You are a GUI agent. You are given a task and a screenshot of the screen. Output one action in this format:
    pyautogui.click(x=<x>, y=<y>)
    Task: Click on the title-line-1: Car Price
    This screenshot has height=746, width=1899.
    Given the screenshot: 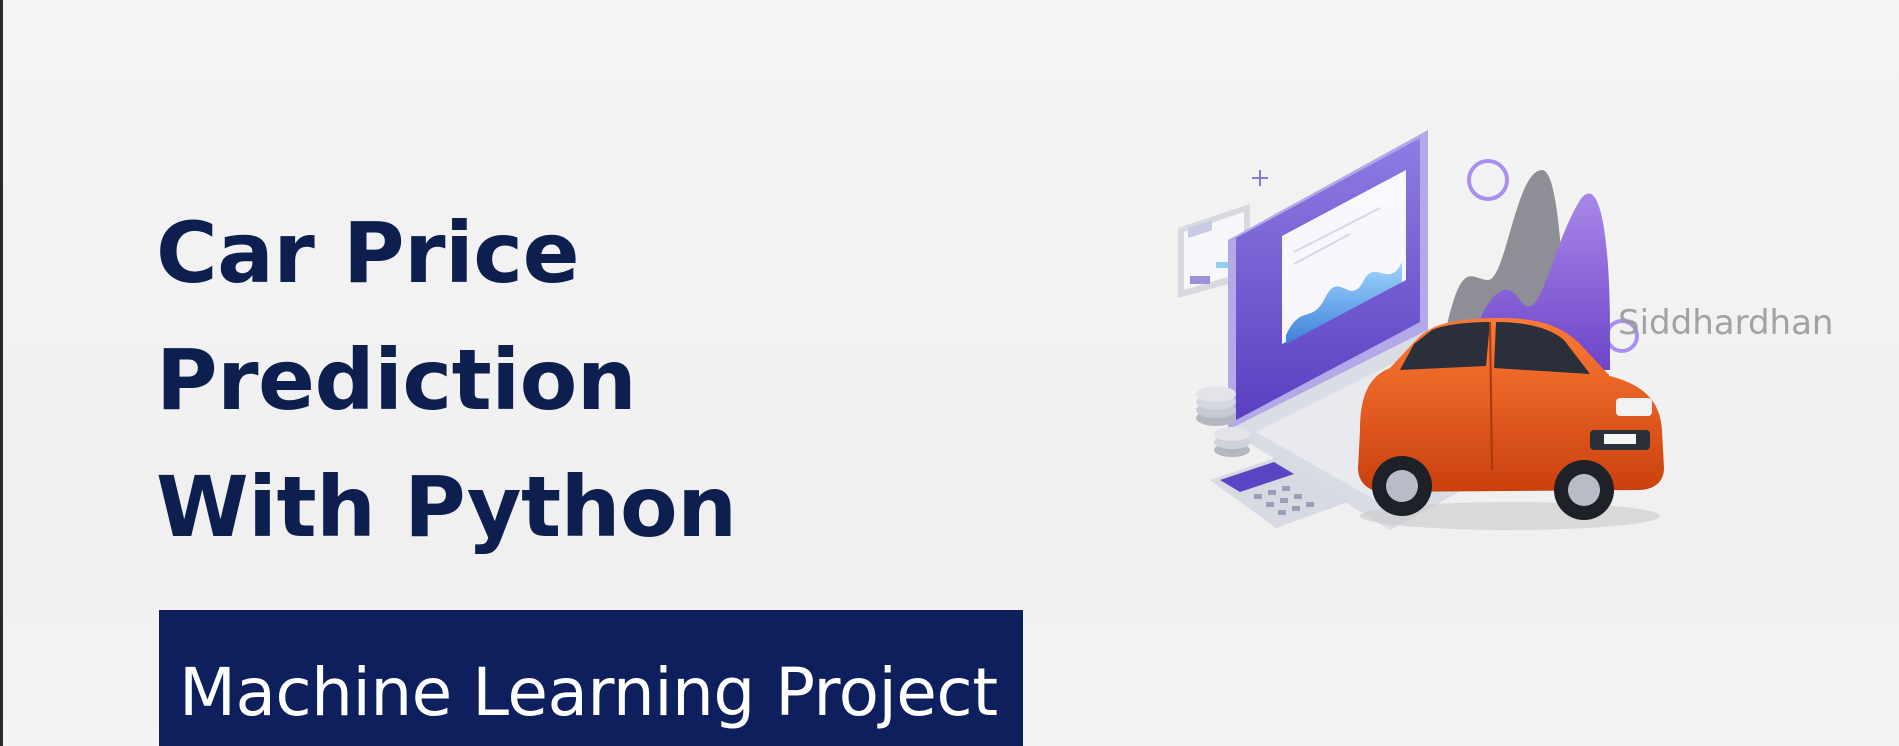 What is the action you would take?
    pyautogui.click(x=368, y=253)
    